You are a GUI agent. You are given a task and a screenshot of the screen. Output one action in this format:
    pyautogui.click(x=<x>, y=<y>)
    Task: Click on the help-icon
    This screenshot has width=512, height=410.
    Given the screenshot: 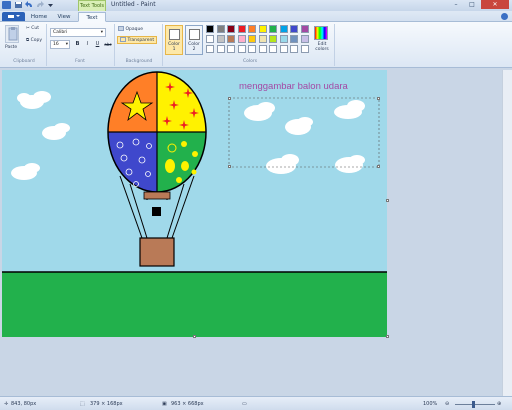 What is the action you would take?
    pyautogui.click(x=504, y=16)
    